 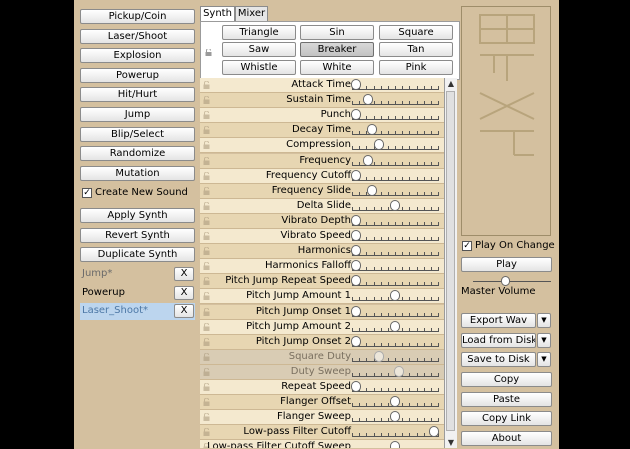 What do you see at coordinates (506, 399) in the screenshot?
I see `paste-button: Paste` at bounding box center [506, 399].